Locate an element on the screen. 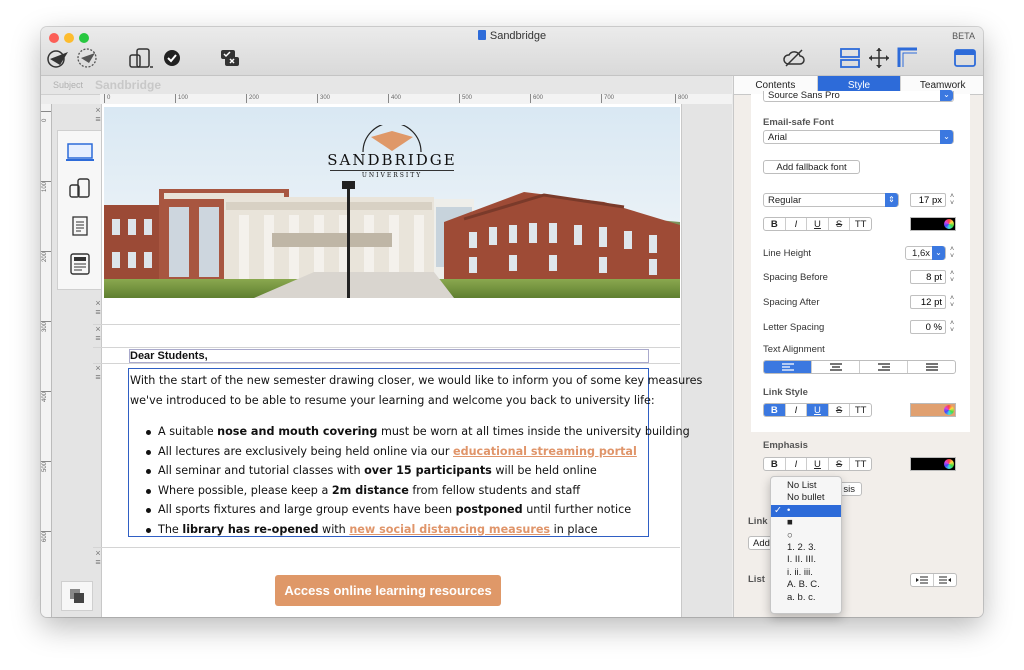 This screenshot has height=670, width=1024. italic-button: I is located at coordinates (797, 224).